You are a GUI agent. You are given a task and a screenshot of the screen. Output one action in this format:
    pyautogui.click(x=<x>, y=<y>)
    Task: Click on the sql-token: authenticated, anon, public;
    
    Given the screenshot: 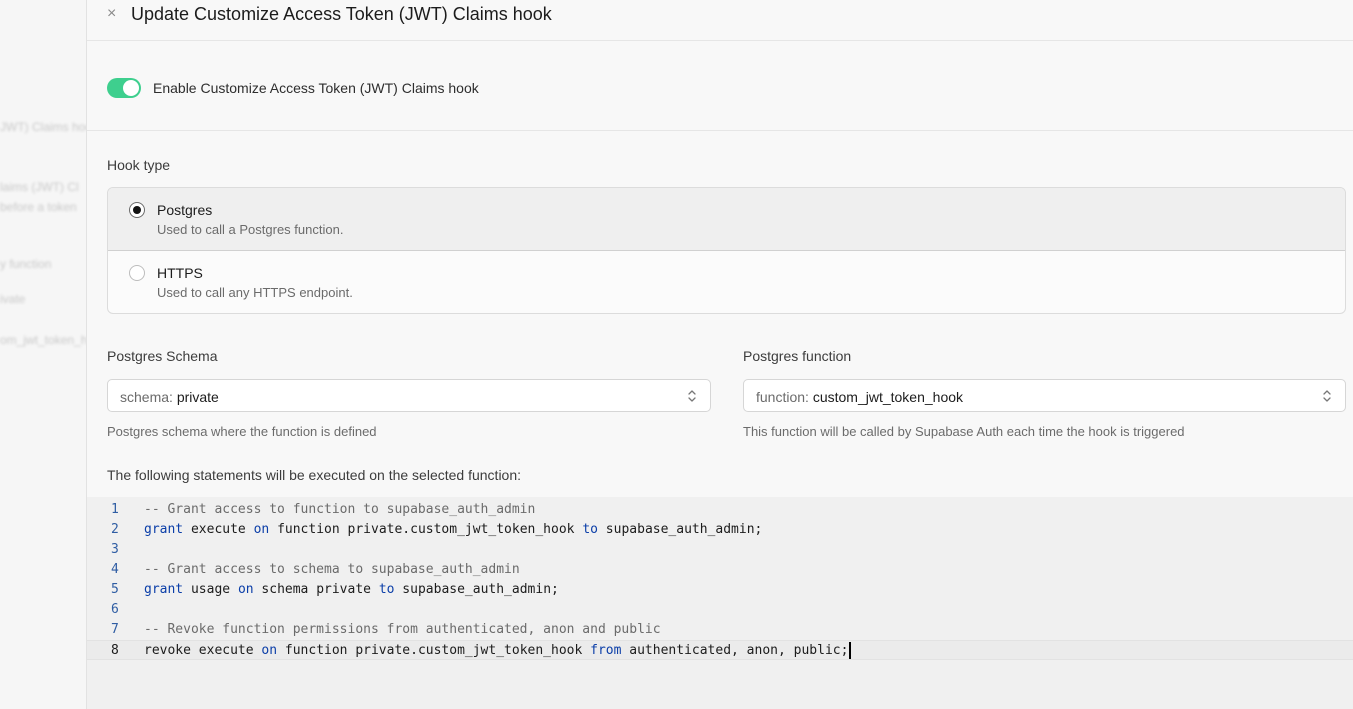 What is the action you would take?
    pyautogui.click(x=735, y=650)
    